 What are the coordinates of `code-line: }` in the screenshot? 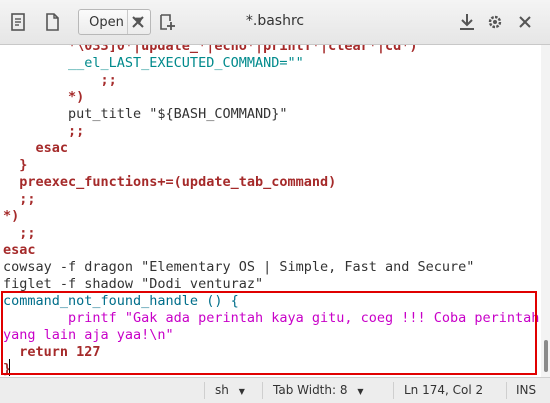 It's located at (15, 165).